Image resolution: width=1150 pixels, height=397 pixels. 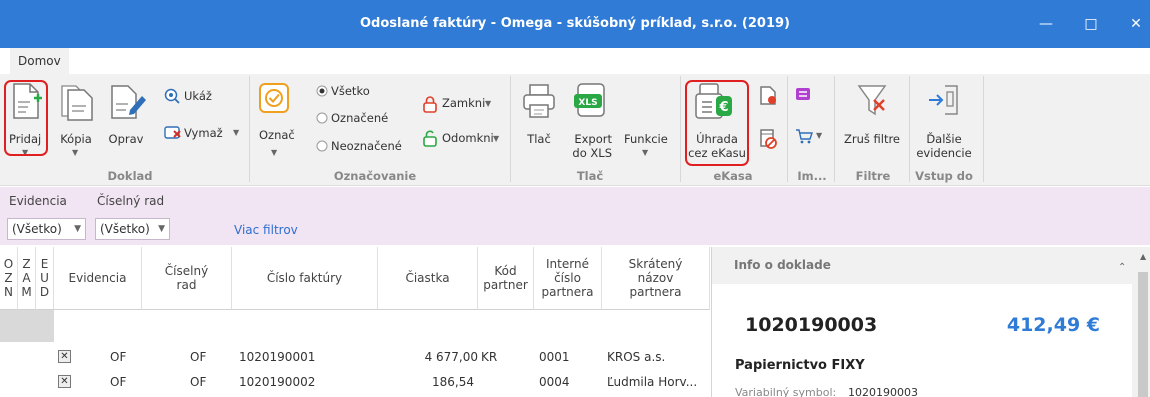 What do you see at coordinates (227, 61) in the screenshot?
I see `tab-vzhlad: Vzhľad` at bounding box center [227, 61].